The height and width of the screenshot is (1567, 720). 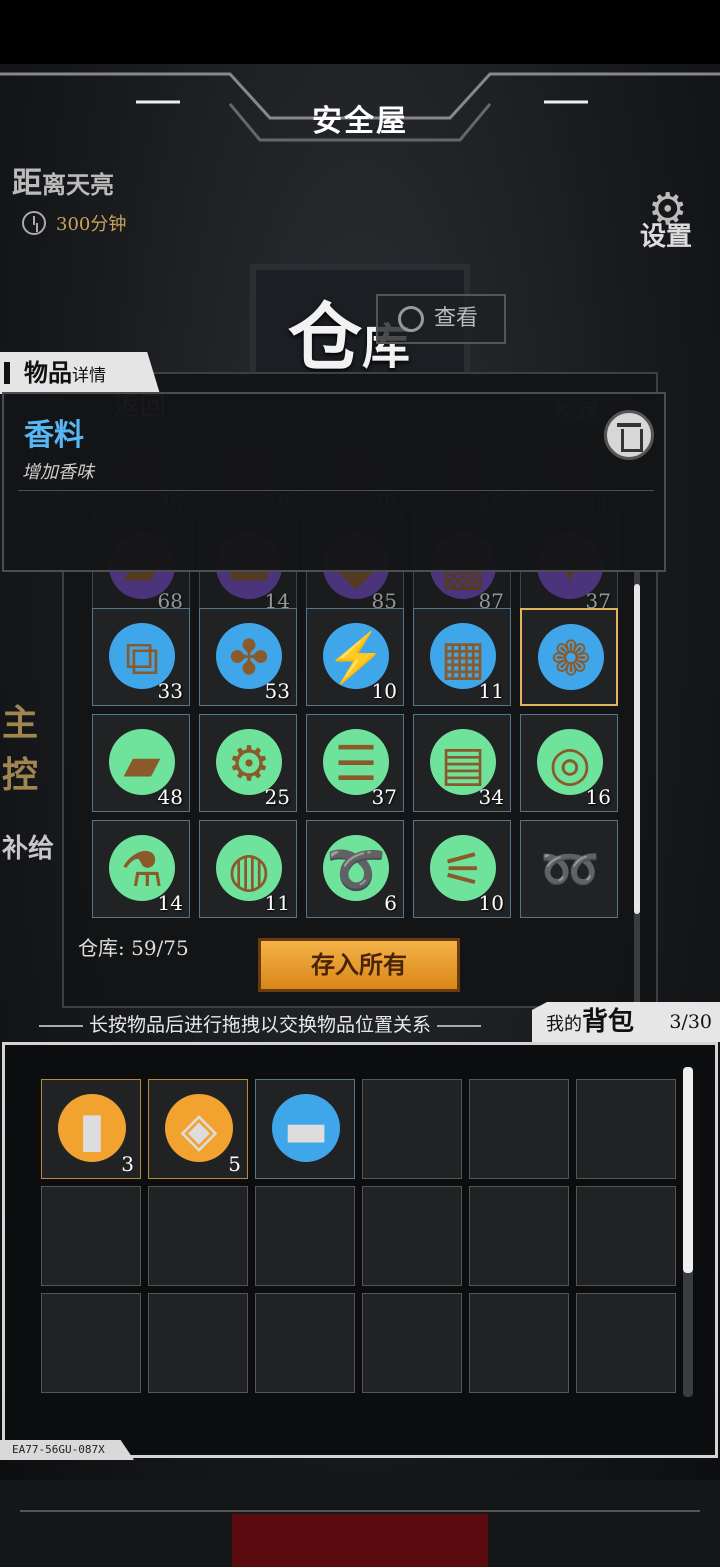 What do you see at coordinates (411, 319) in the screenshot?
I see `magnifier-icon` at bounding box center [411, 319].